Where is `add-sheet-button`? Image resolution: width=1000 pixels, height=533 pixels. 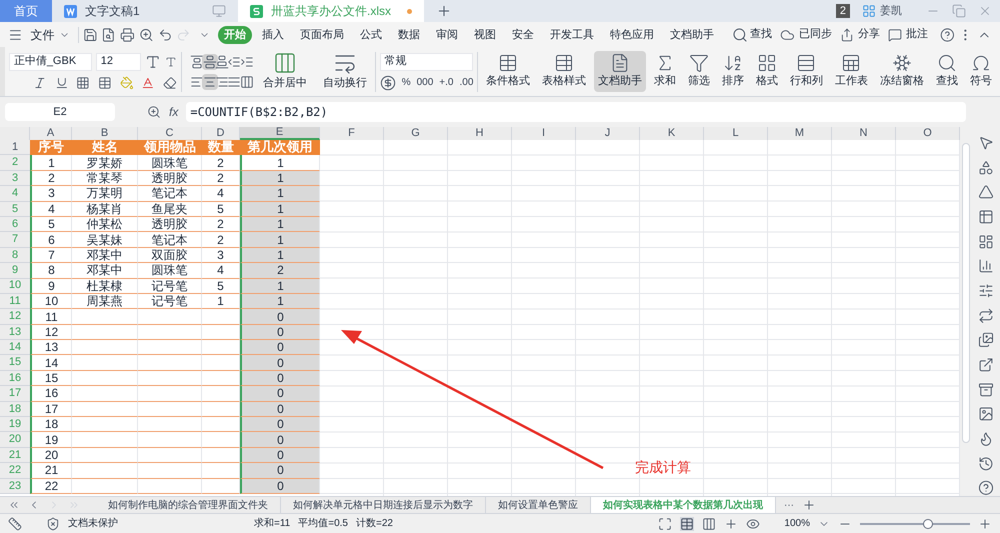
add-sheet-button is located at coordinates (809, 505).